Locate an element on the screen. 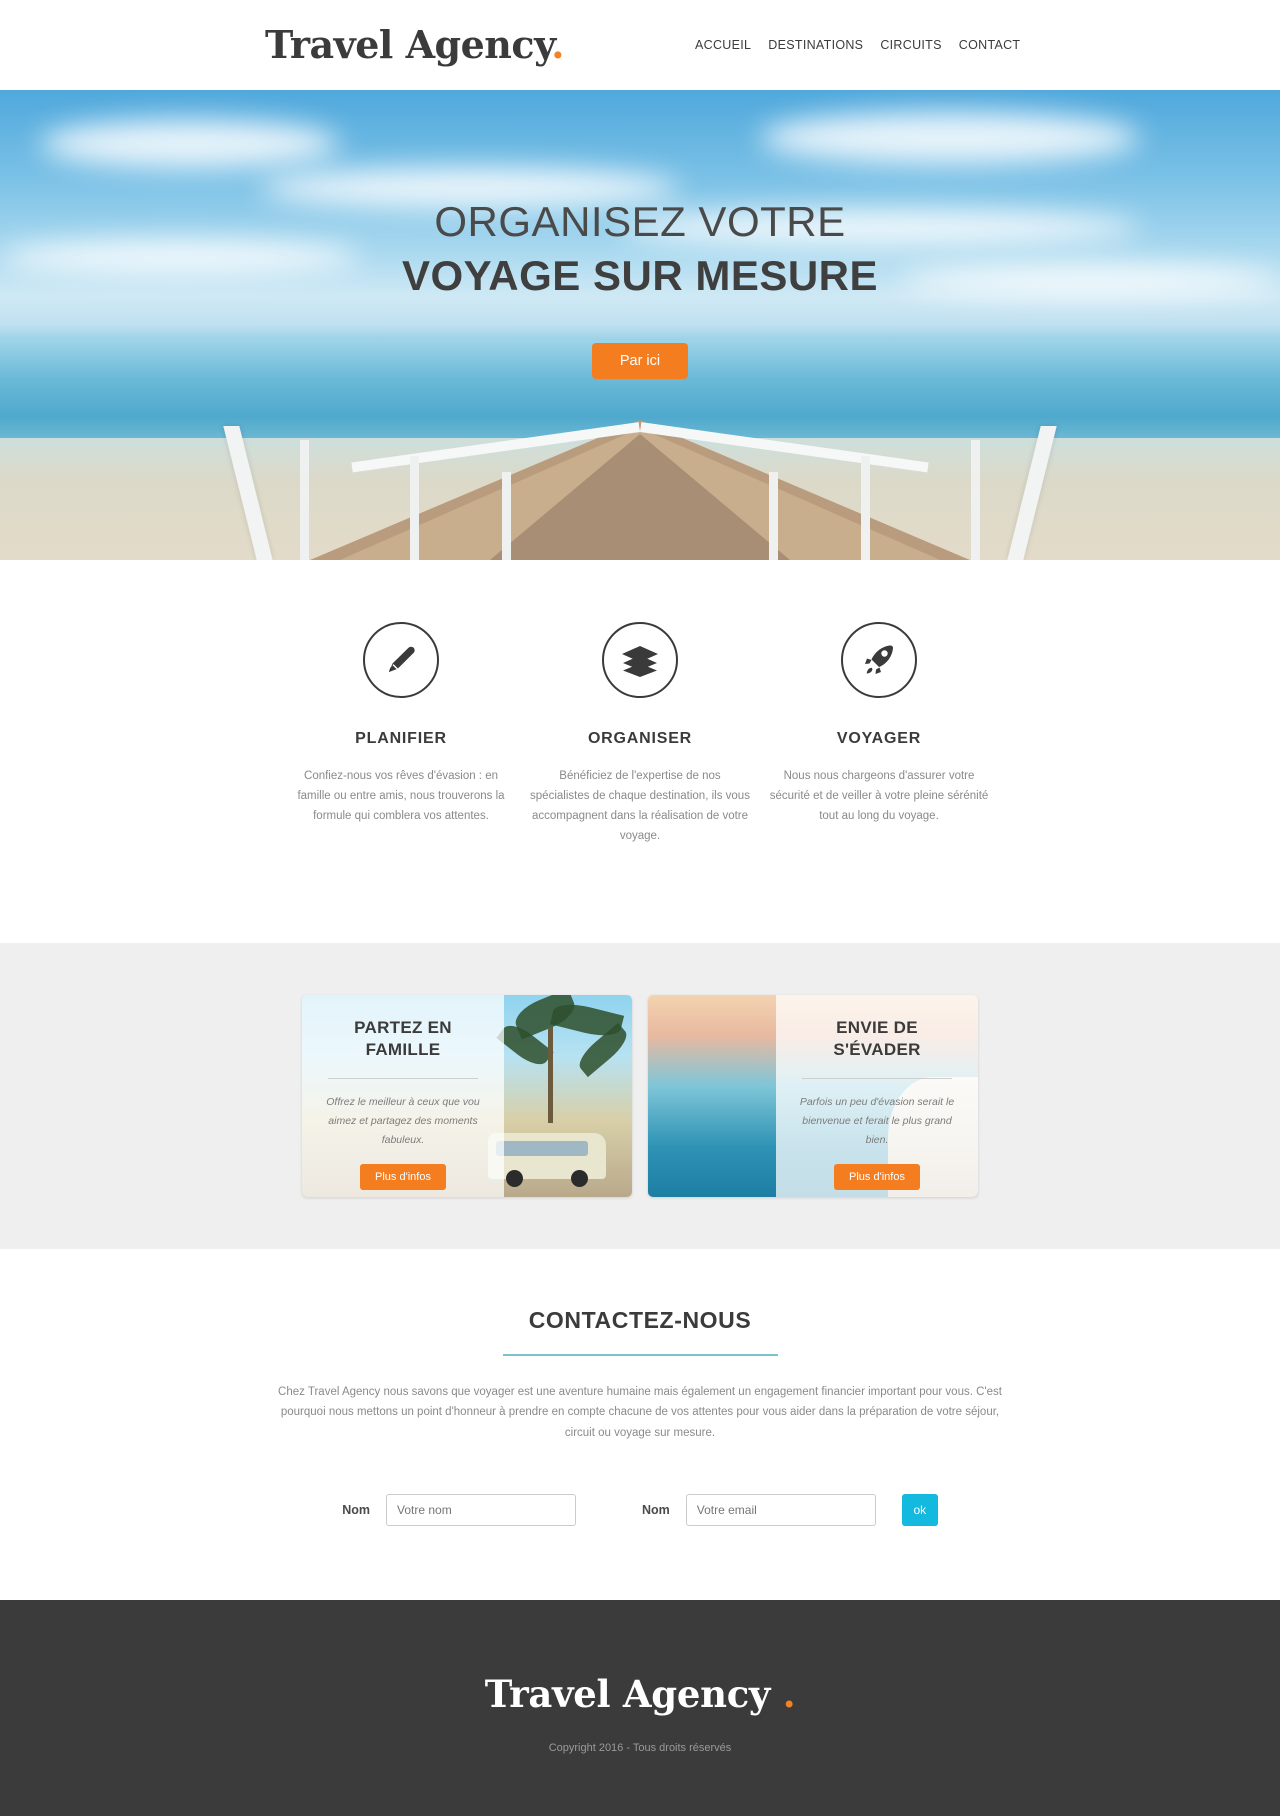 This screenshot has height=1816, width=1280. submit-button: ok is located at coordinates (919, 1509).